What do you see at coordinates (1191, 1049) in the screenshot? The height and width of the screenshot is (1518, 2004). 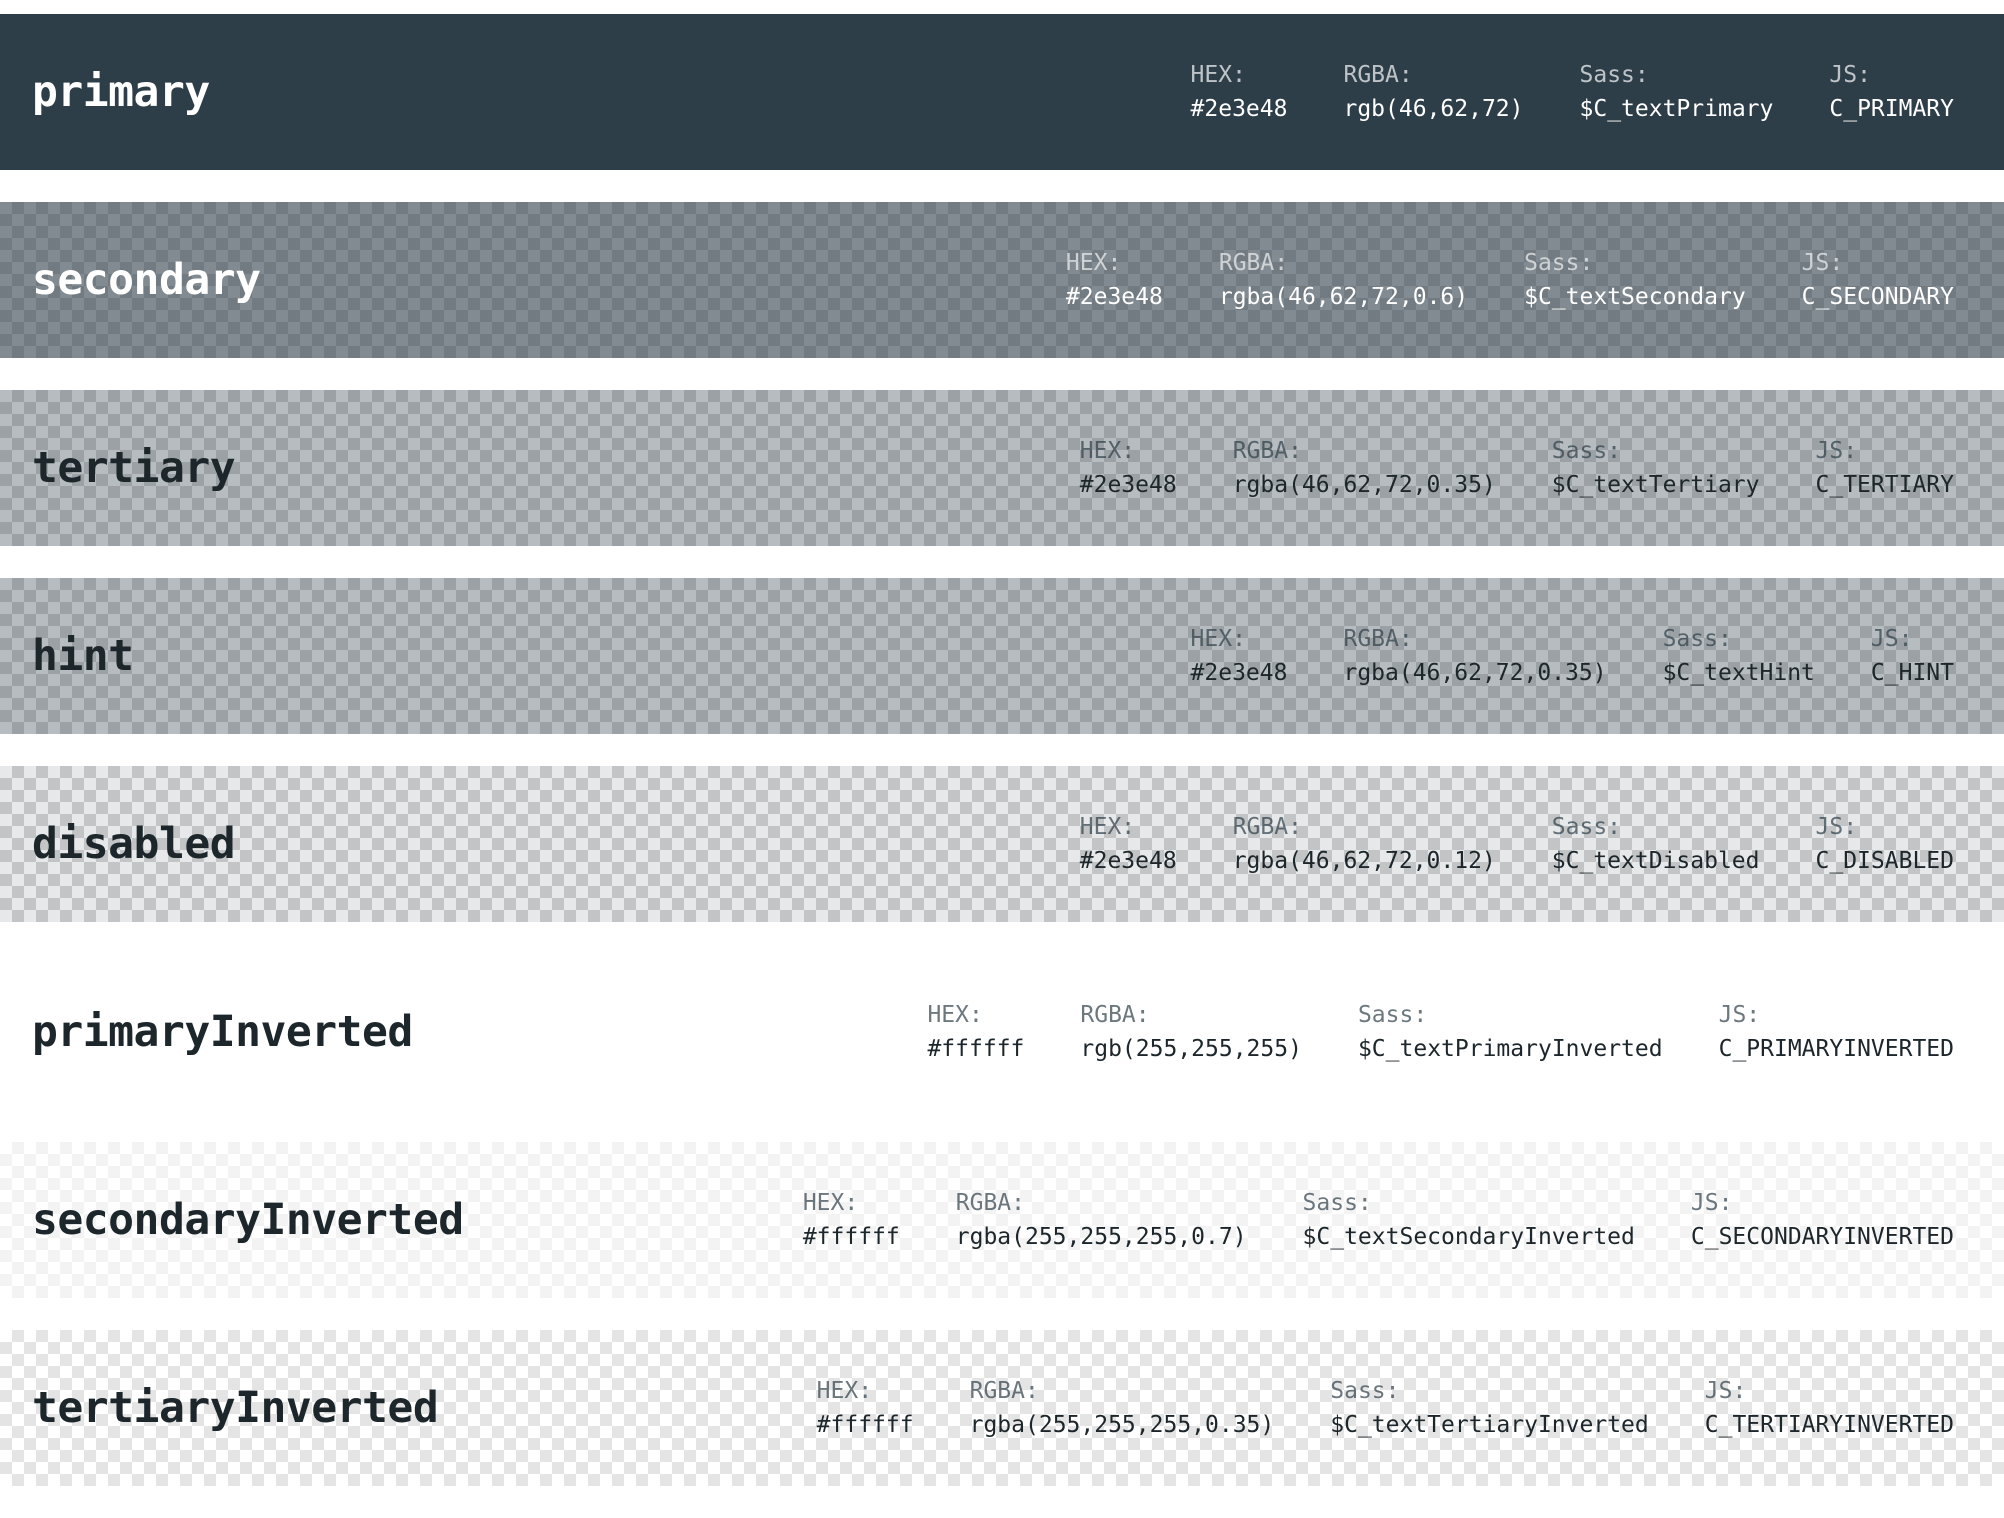 I see `rgba-value: rgb(255,255,255)` at bounding box center [1191, 1049].